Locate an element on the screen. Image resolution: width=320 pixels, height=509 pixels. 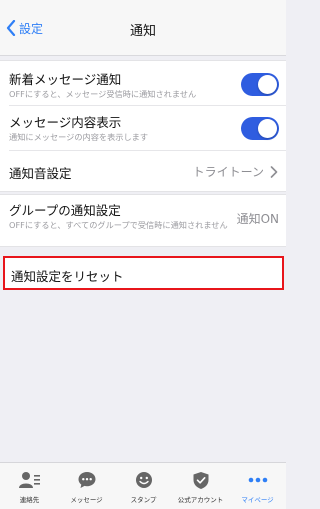
new-message-notification-toggle is located at coordinates (260, 84).